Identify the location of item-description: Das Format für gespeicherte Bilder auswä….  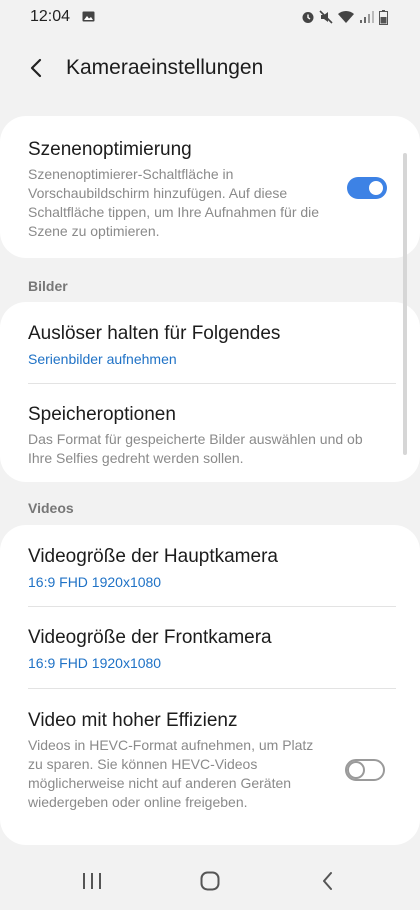
(195, 448).